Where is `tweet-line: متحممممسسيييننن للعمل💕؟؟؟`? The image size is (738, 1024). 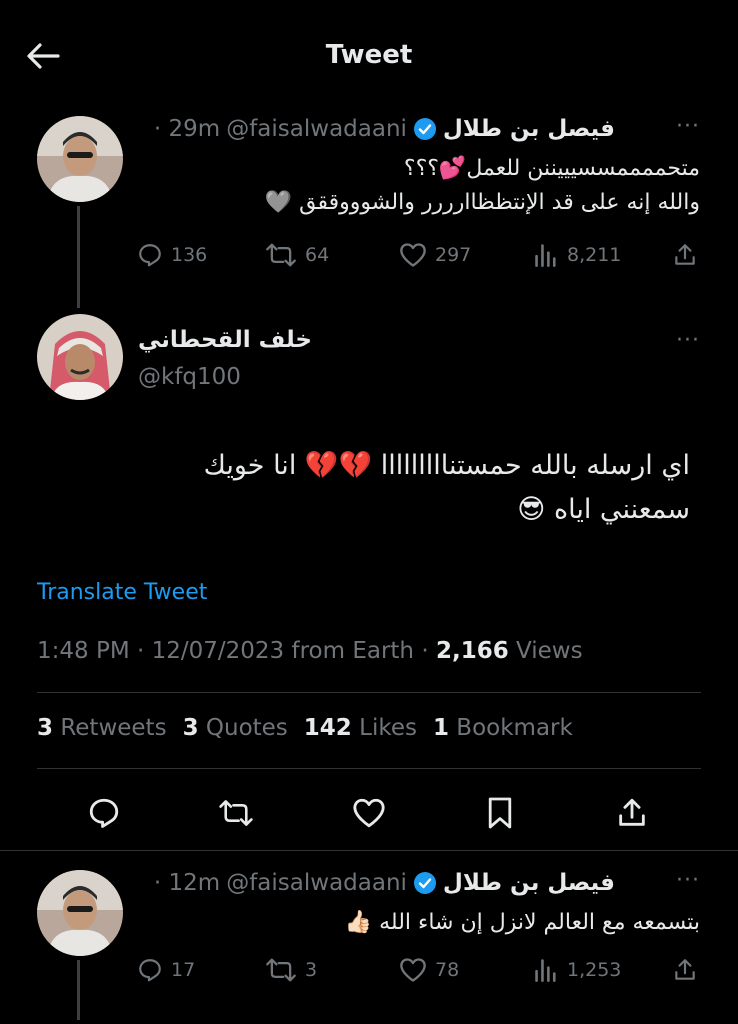
tweet-line: متحممممسسيييننن للعمل💕؟؟؟ is located at coordinates (551, 168).